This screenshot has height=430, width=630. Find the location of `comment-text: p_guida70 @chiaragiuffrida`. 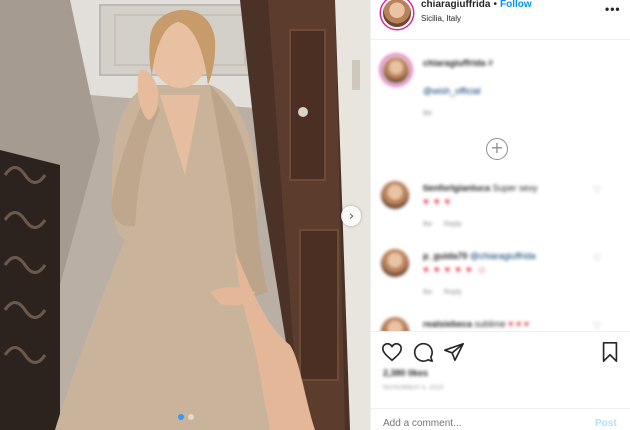

comment-text: p_guida70 @chiaragiuffrida is located at coordinates (479, 256).